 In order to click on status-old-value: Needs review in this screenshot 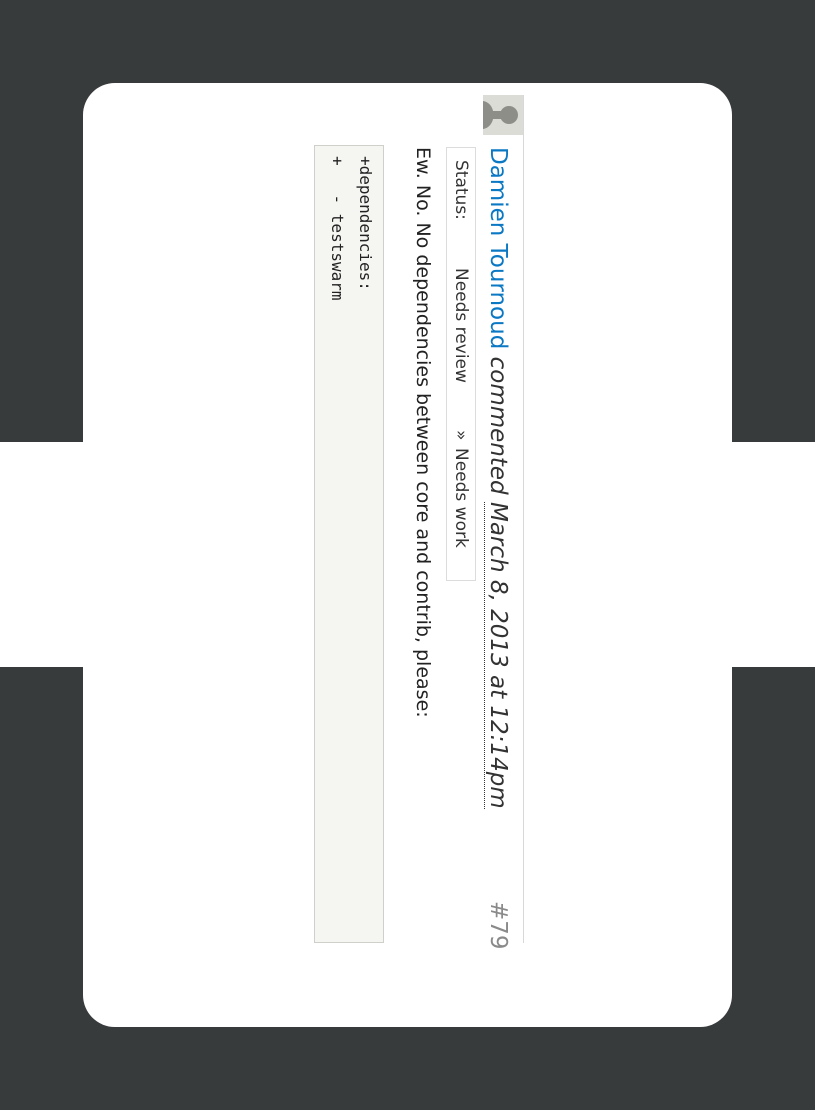, I will do `click(461, 325)`.